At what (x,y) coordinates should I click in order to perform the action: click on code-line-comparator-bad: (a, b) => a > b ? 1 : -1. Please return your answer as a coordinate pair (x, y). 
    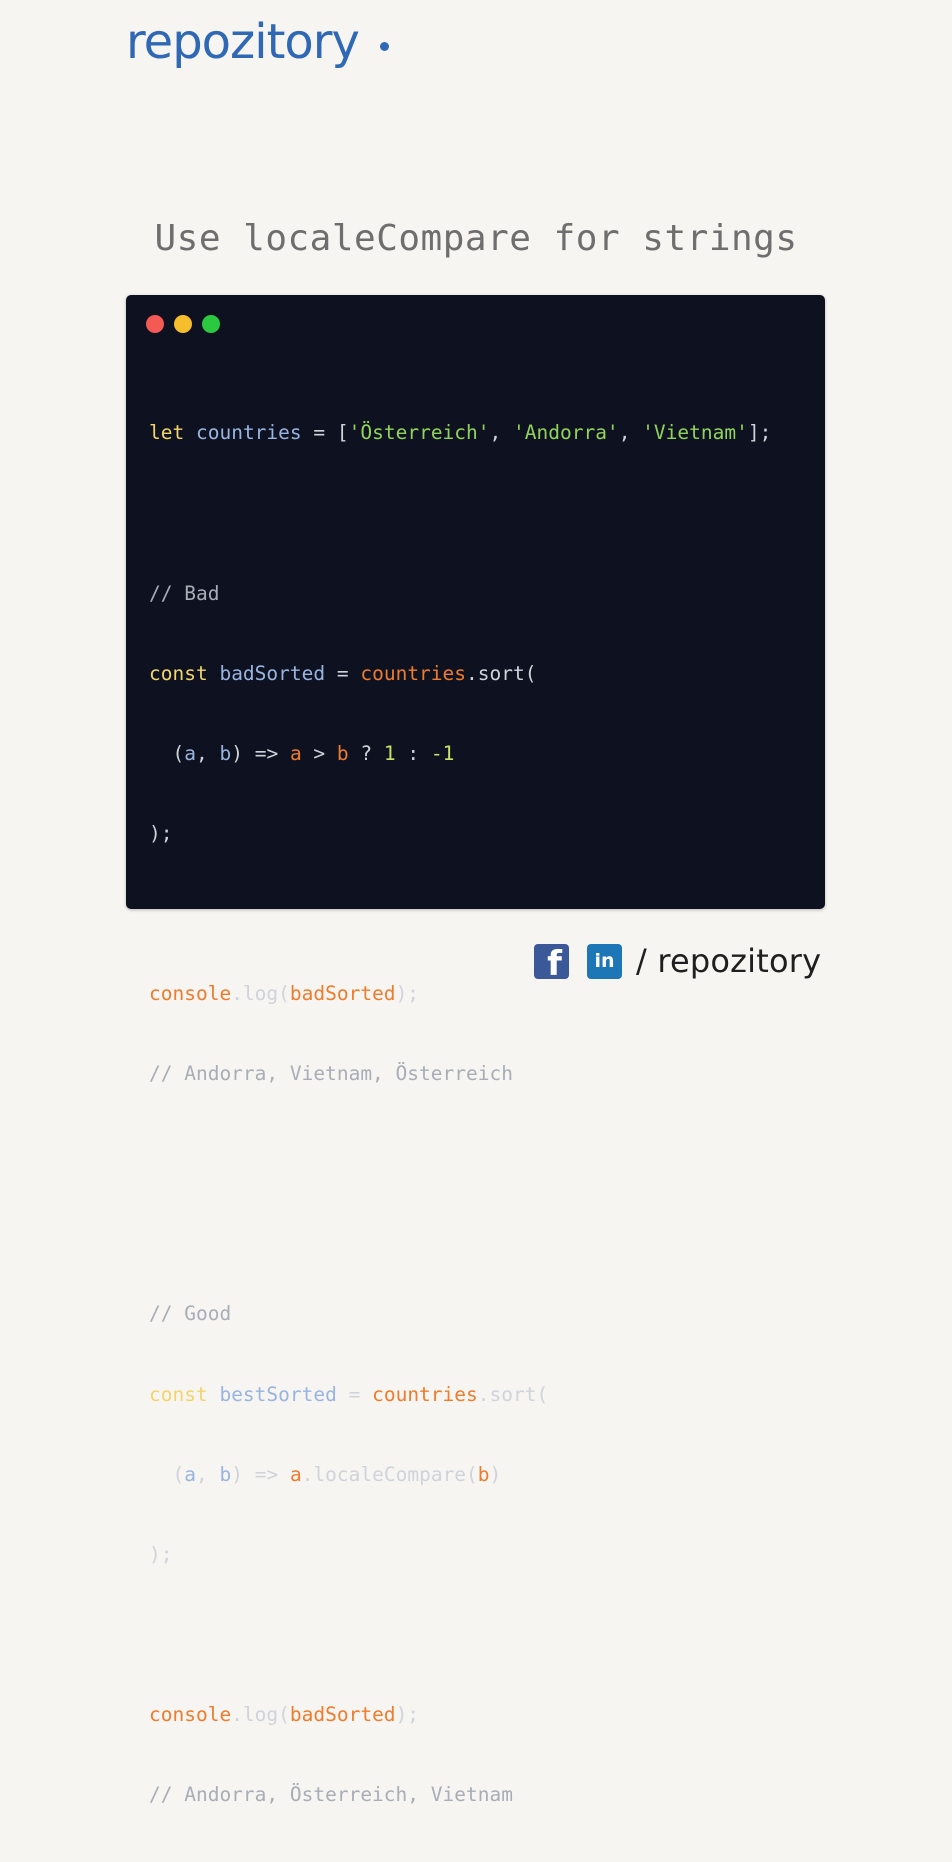
    Looking at the image, I should click on (460, 754).